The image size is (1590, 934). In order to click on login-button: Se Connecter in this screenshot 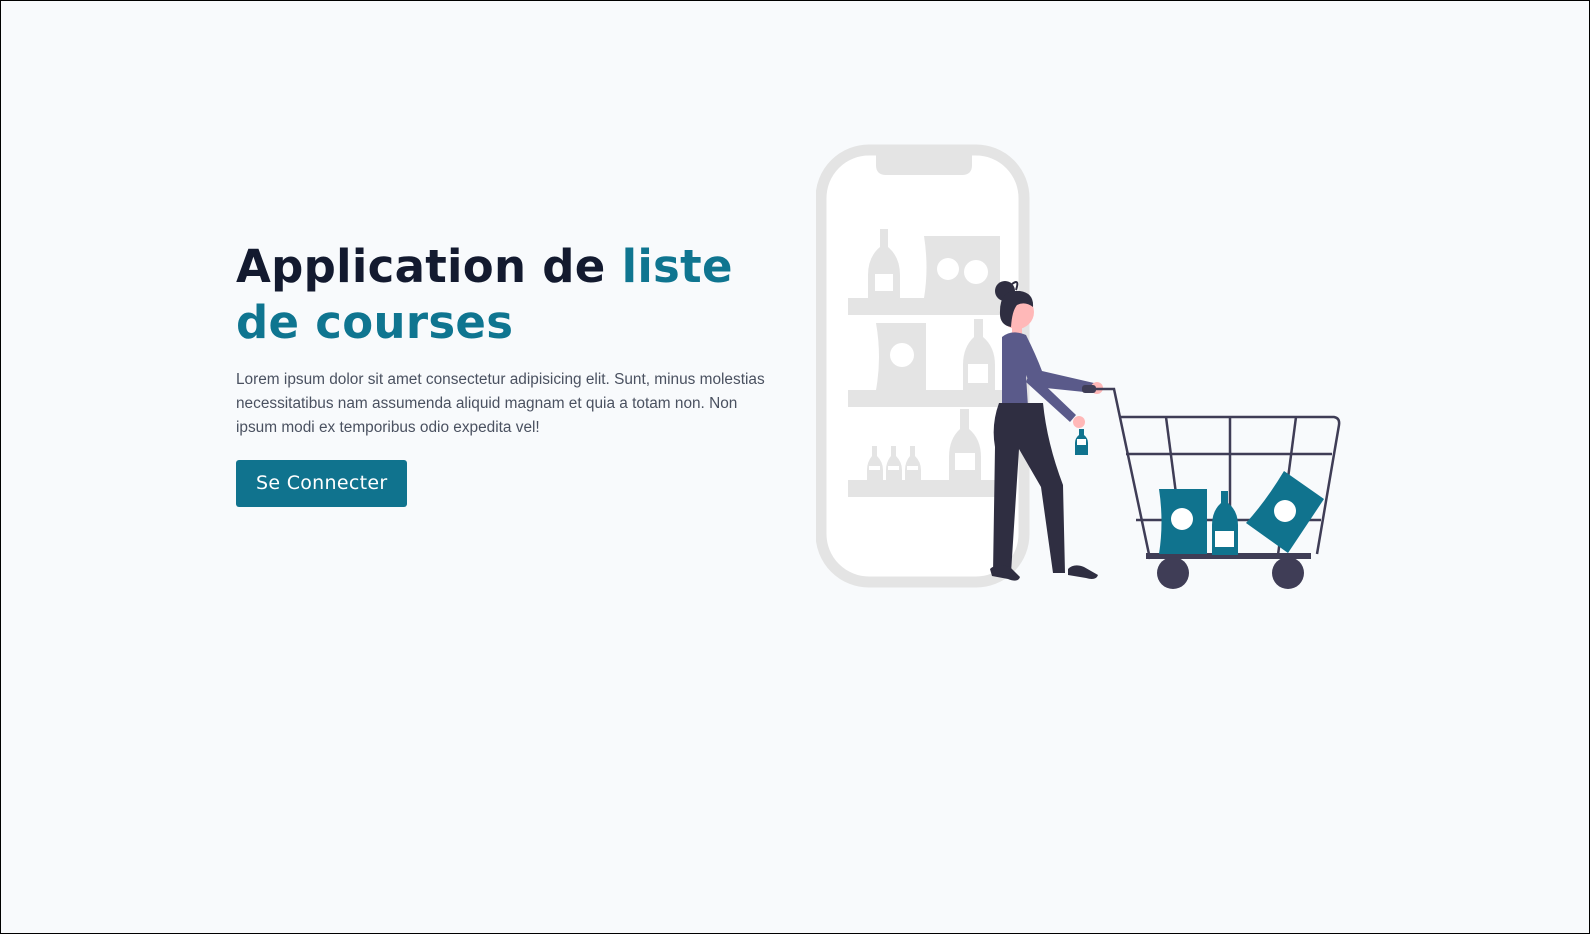, I will do `click(322, 483)`.